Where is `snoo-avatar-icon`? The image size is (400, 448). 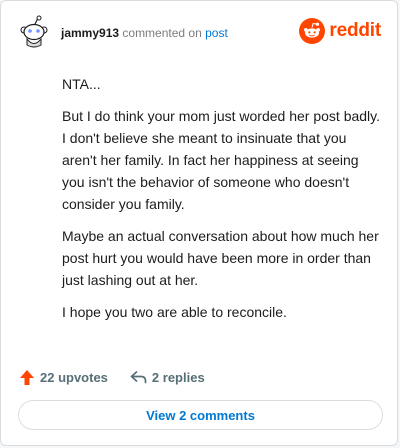 snoo-avatar-icon is located at coordinates (34, 32).